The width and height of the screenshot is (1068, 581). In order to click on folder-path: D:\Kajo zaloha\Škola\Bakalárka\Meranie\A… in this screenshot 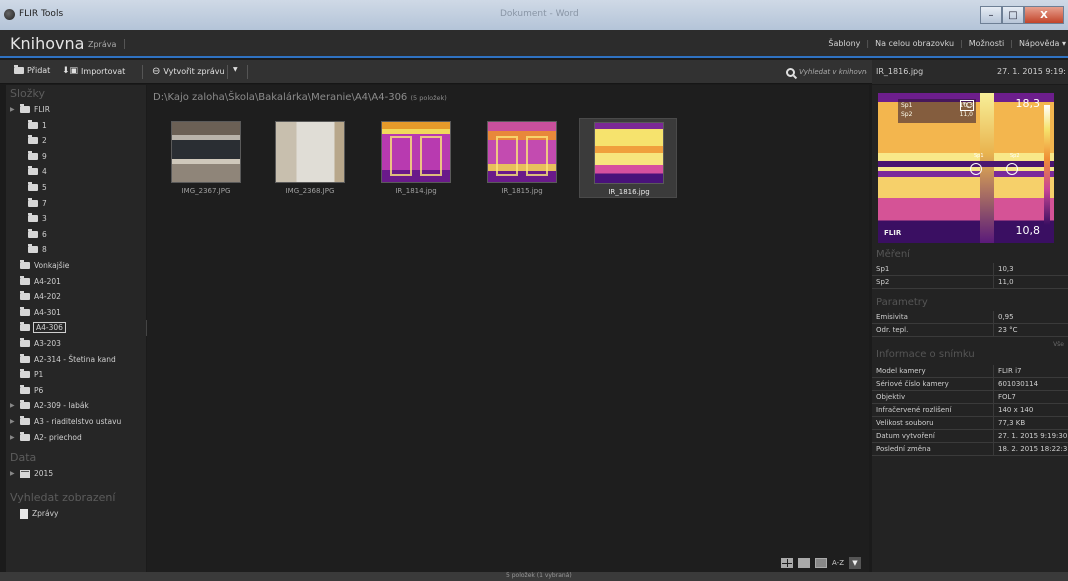, I will do `click(300, 97)`.